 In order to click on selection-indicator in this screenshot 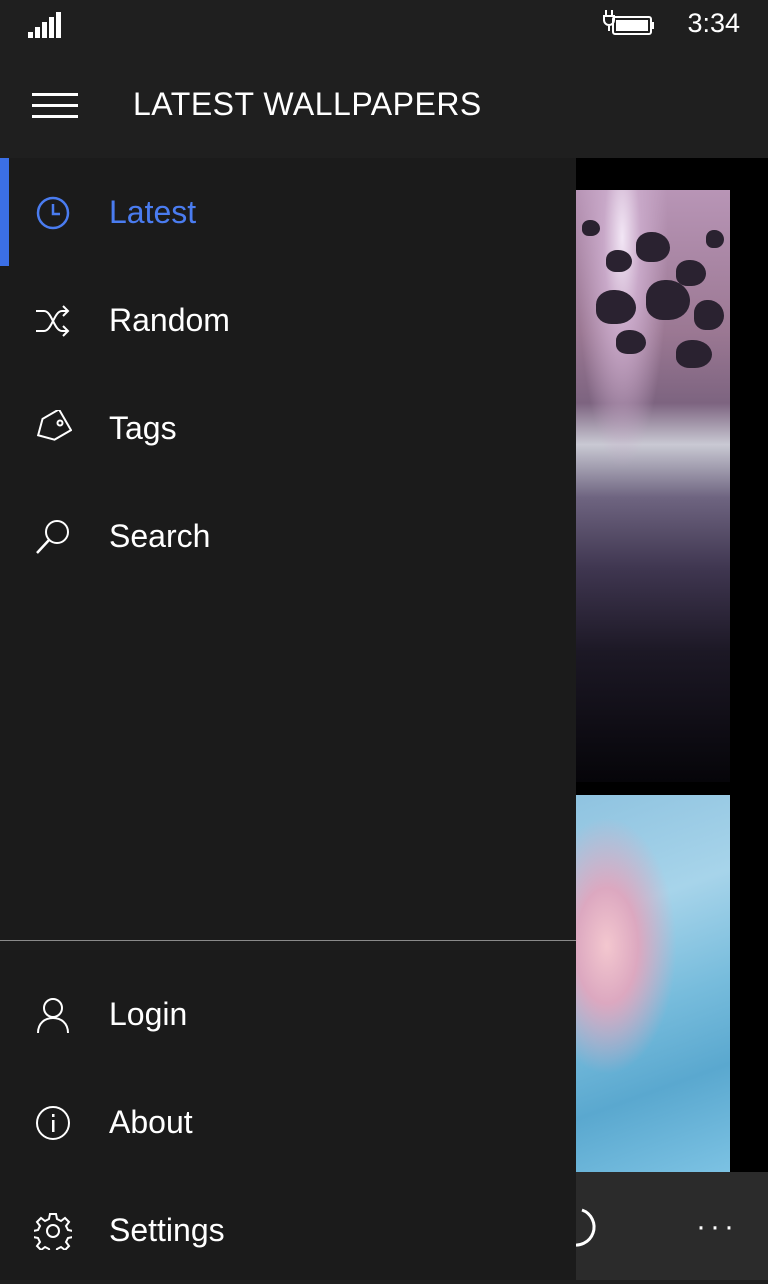, I will do `click(4, 212)`.